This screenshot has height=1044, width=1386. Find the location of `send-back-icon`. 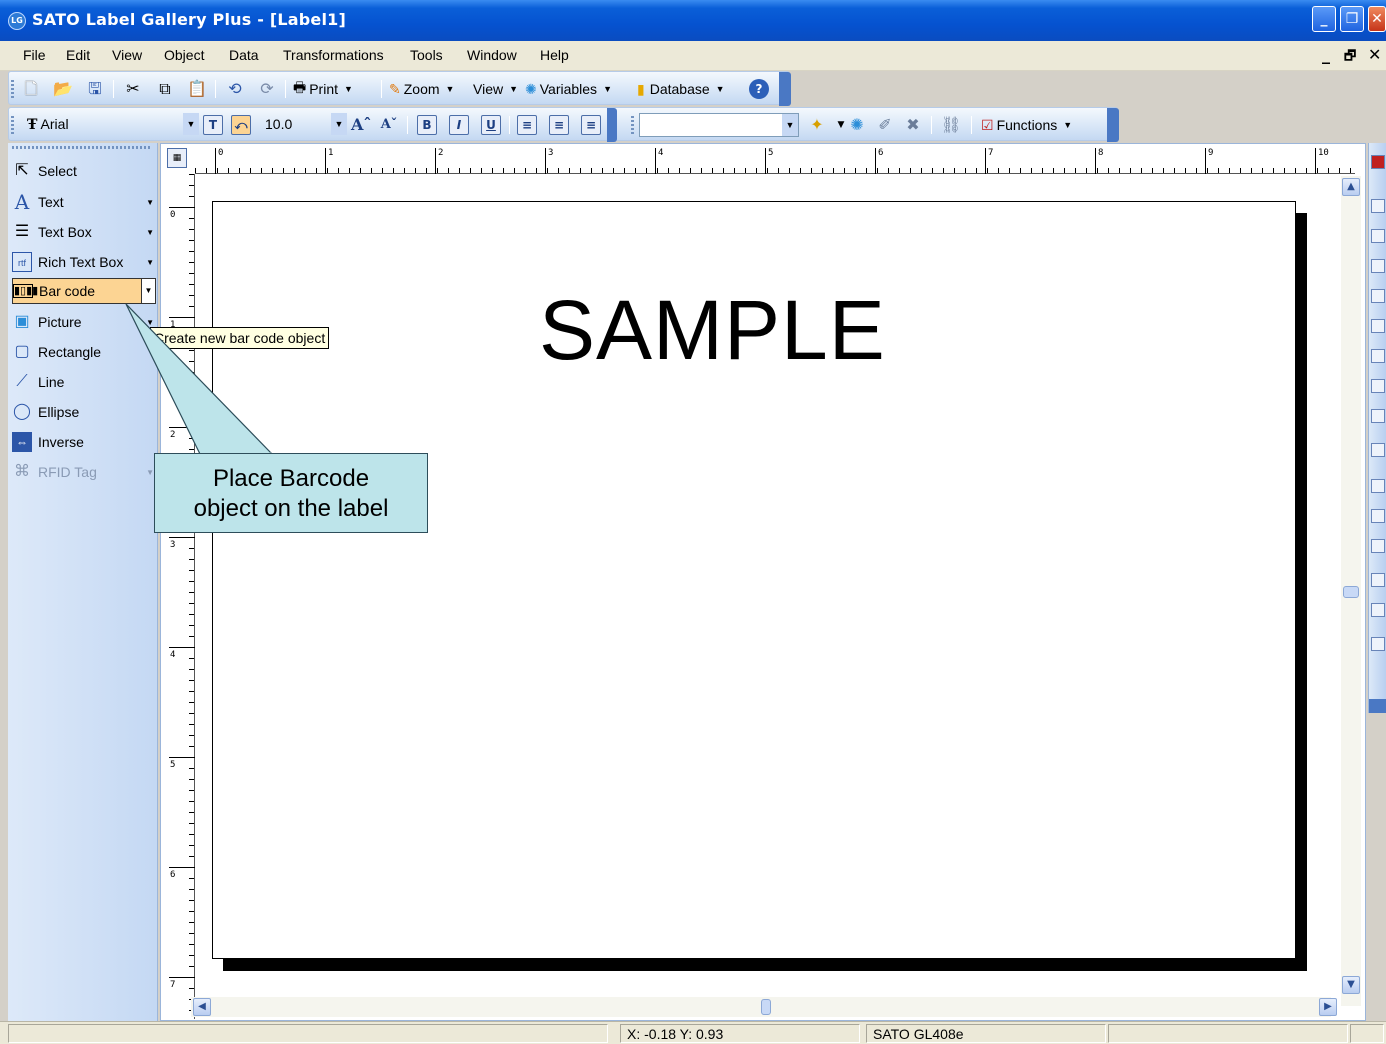

send-back-icon is located at coordinates (1378, 516).